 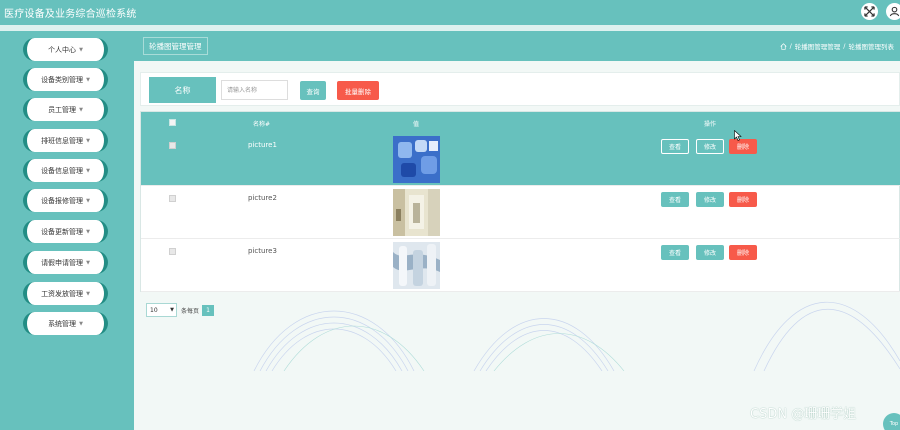 I want to click on sidebar-item-device-category: 设备类别管理 ▼, so click(x=65, y=79).